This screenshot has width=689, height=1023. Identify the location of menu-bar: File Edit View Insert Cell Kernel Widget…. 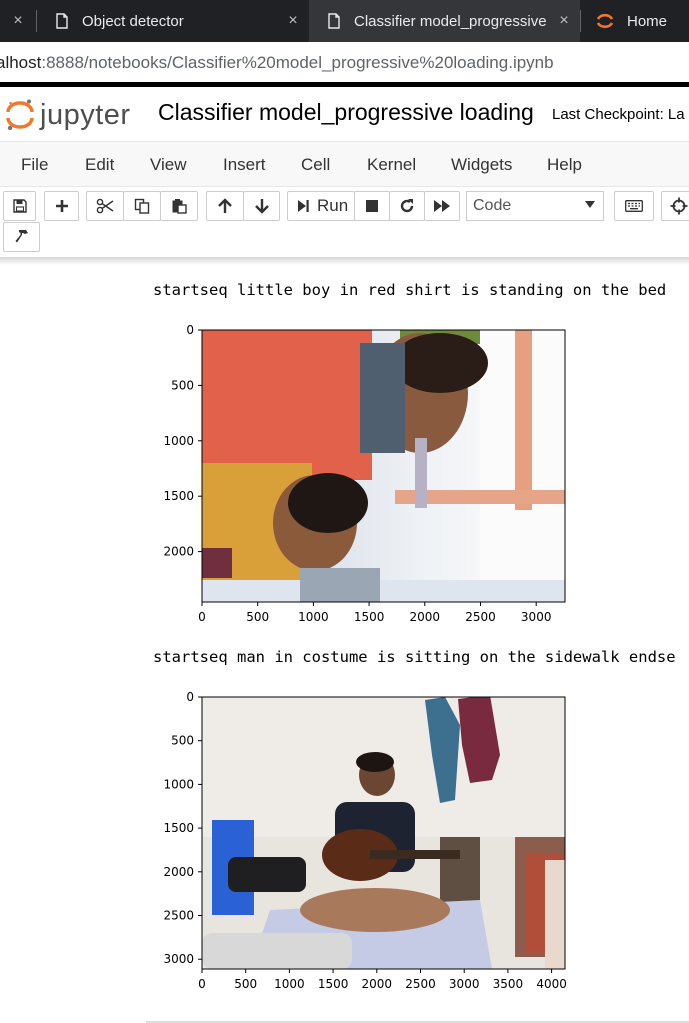
(344, 164).